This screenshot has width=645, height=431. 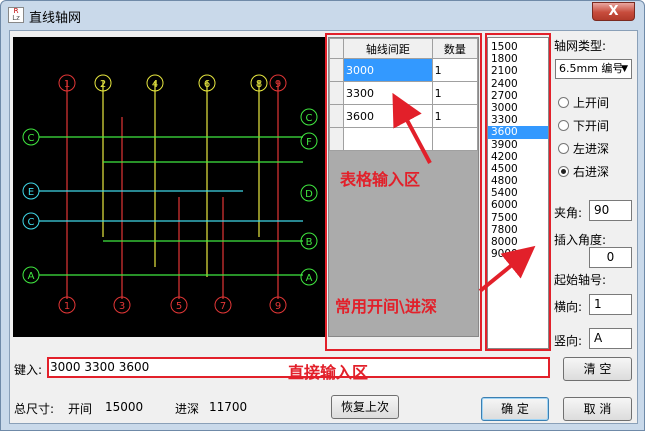 I want to click on bay-value: 15000, so click(x=124, y=407).